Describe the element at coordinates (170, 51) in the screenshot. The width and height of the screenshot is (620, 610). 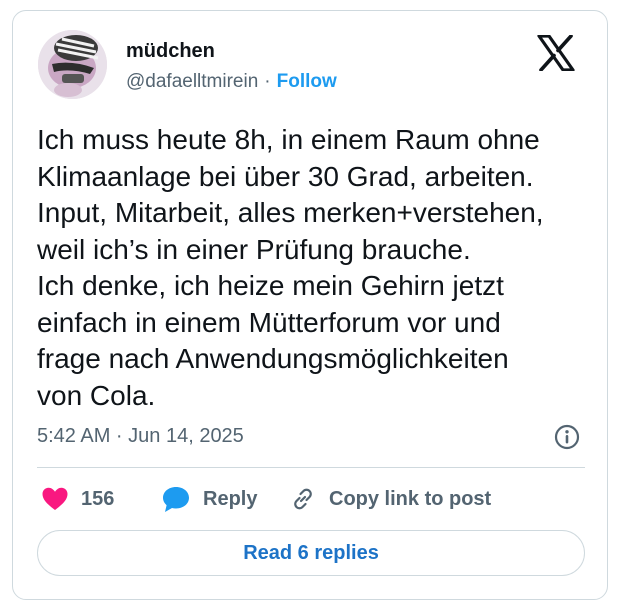
I see `display-name: müdchen` at that location.